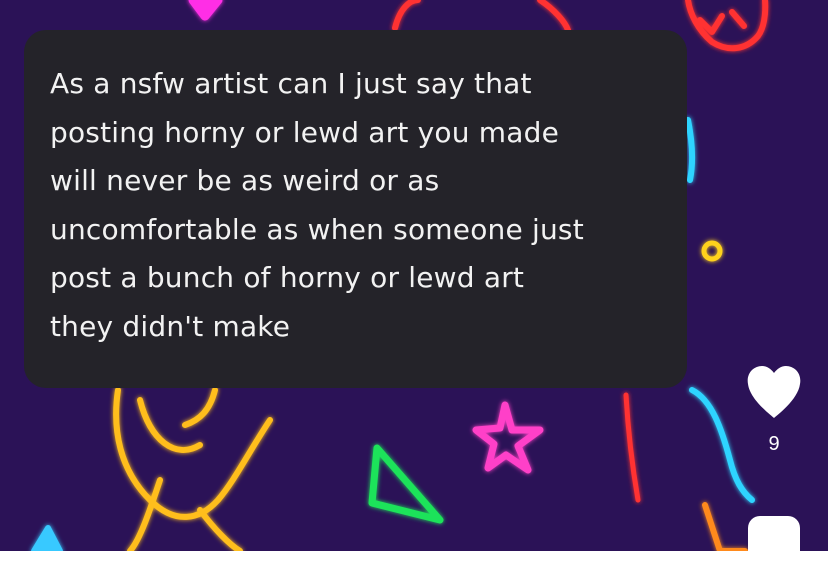 This screenshot has width=828, height=568. What do you see at coordinates (632, 447) in the screenshot?
I see `red-line-doodle` at bounding box center [632, 447].